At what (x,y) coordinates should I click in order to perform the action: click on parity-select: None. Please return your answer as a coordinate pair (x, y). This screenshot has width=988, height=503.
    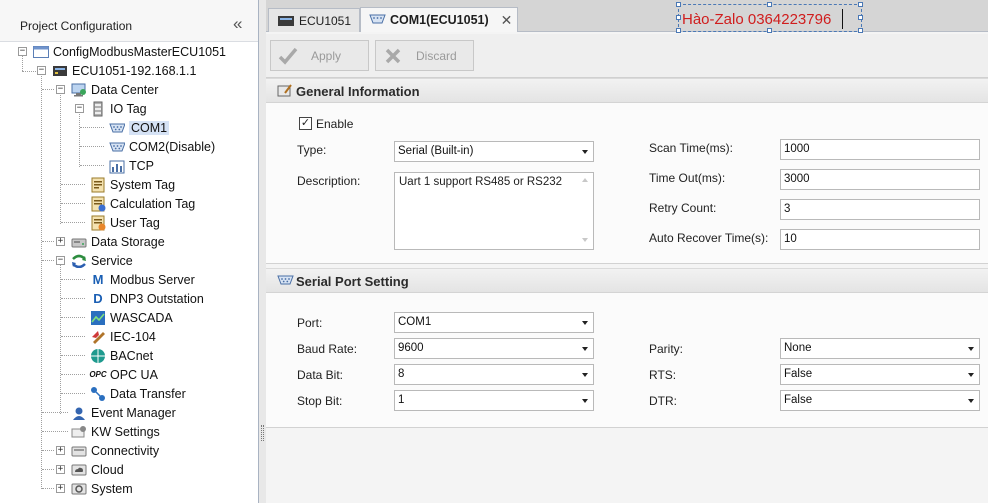
    Looking at the image, I should click on (880, 348).